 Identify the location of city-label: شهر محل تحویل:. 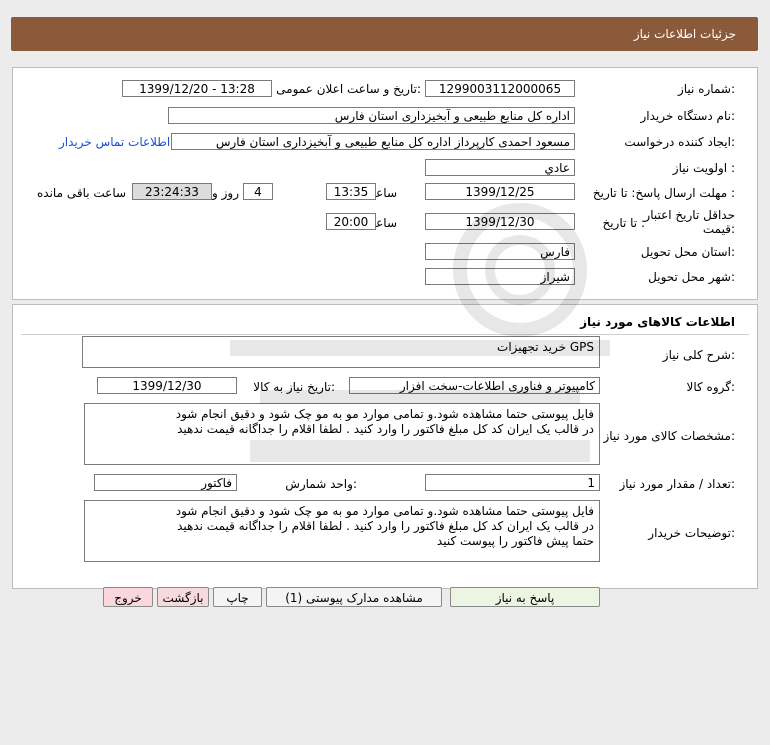
(691, 277).